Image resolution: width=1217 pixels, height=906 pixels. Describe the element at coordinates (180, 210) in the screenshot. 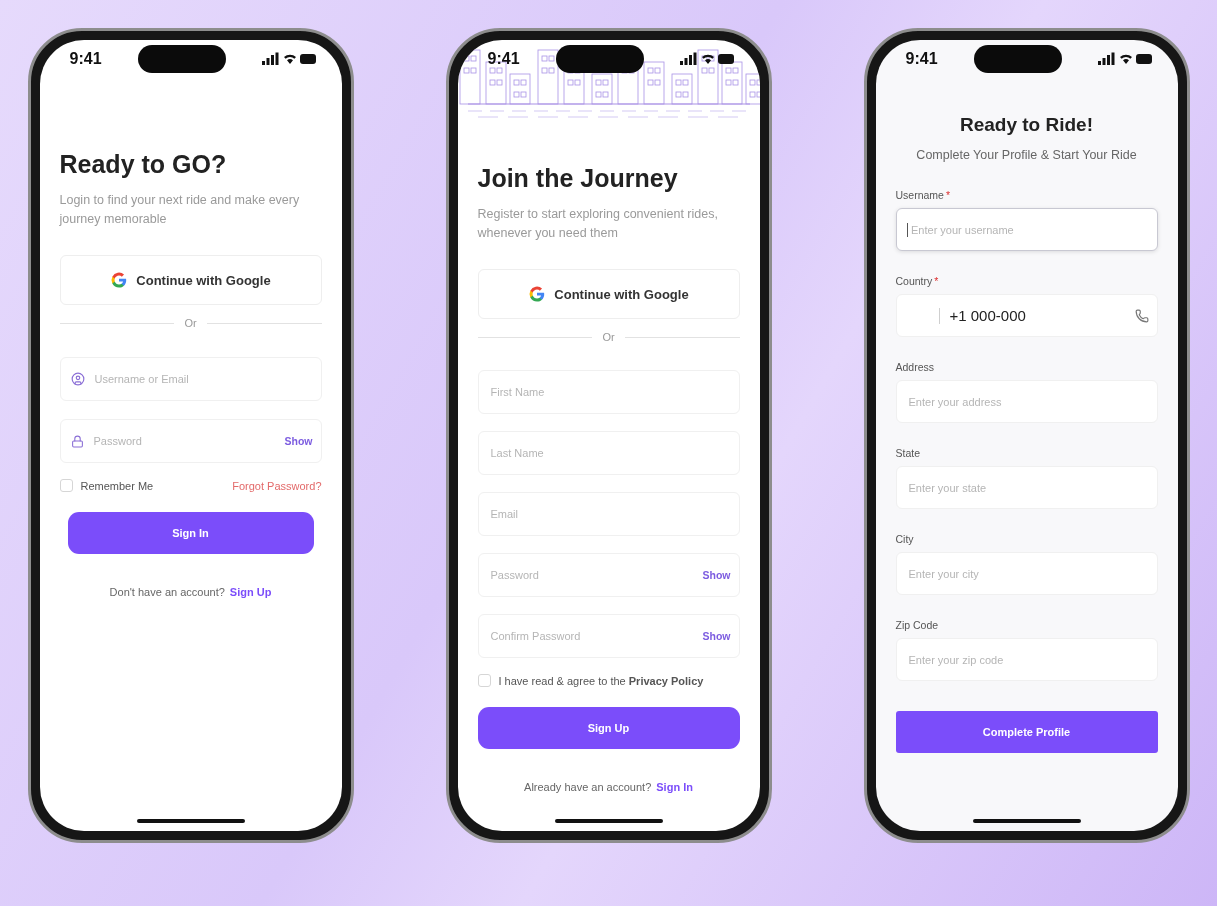

I see `screen-subtitle: Login to find your next ride and make every journey memorable` at that location.